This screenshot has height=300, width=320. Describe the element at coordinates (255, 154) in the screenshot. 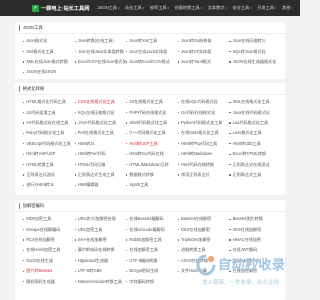

I see `tool-link: Excel转HTML转换` at that location.